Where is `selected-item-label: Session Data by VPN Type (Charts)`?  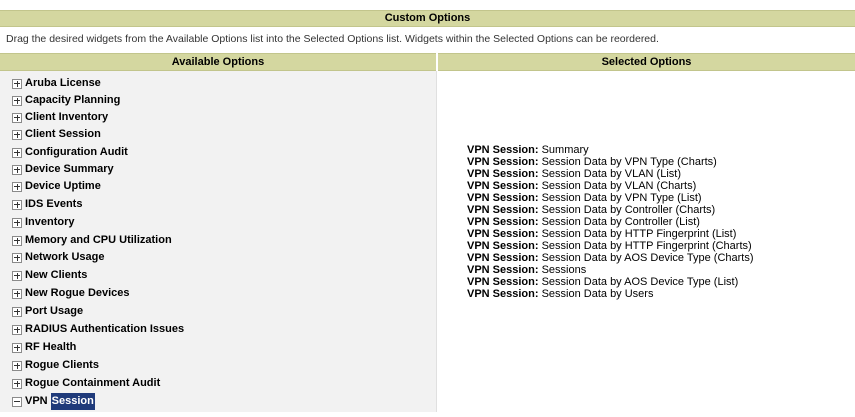 selected-item-label: Session Data by VPN Type (Charts) is located at coordinates (627, 162).